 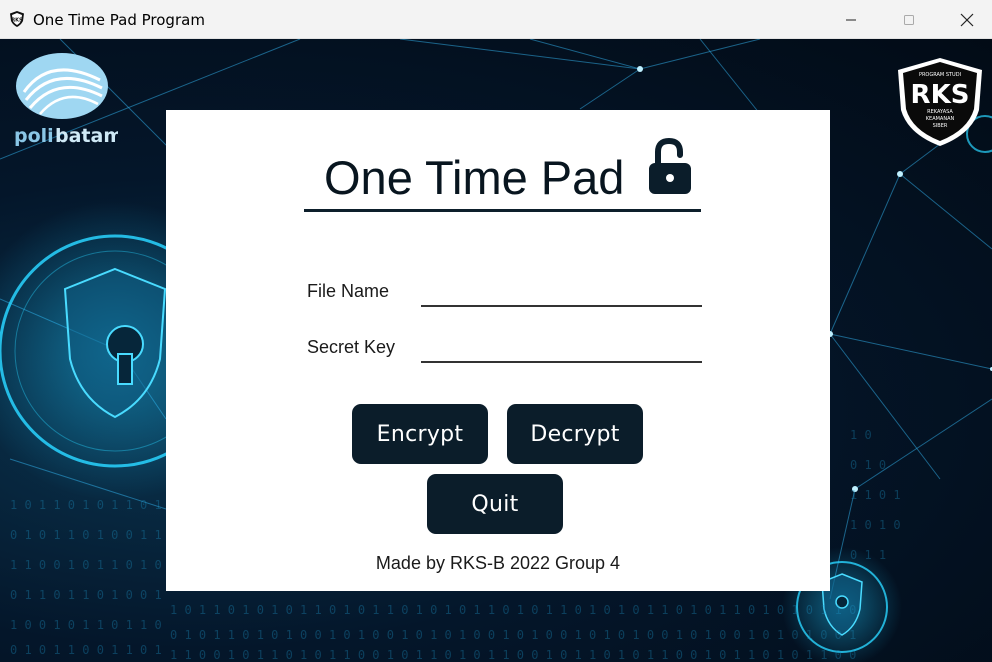 What do you see at coordinates (348, 291) in the screenshot?
I see `file-name-label: File Name` at bounding box center [348, 291].